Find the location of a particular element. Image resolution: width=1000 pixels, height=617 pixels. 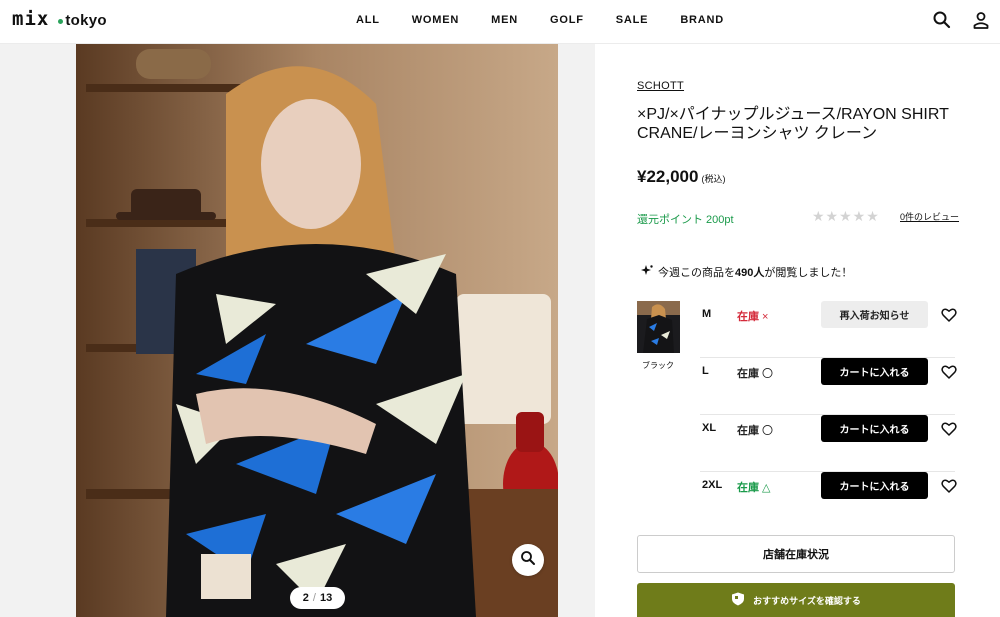

price: ¥22,000 (税込) is located at coordinates (681, 177).